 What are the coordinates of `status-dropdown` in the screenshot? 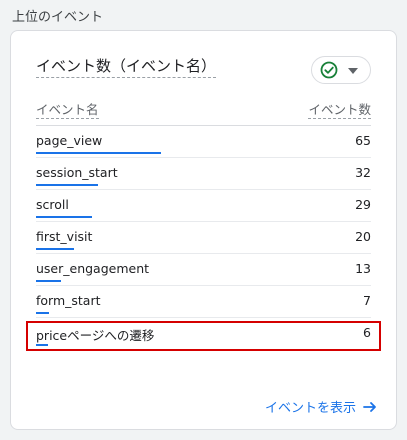 It's located at (341, 70).